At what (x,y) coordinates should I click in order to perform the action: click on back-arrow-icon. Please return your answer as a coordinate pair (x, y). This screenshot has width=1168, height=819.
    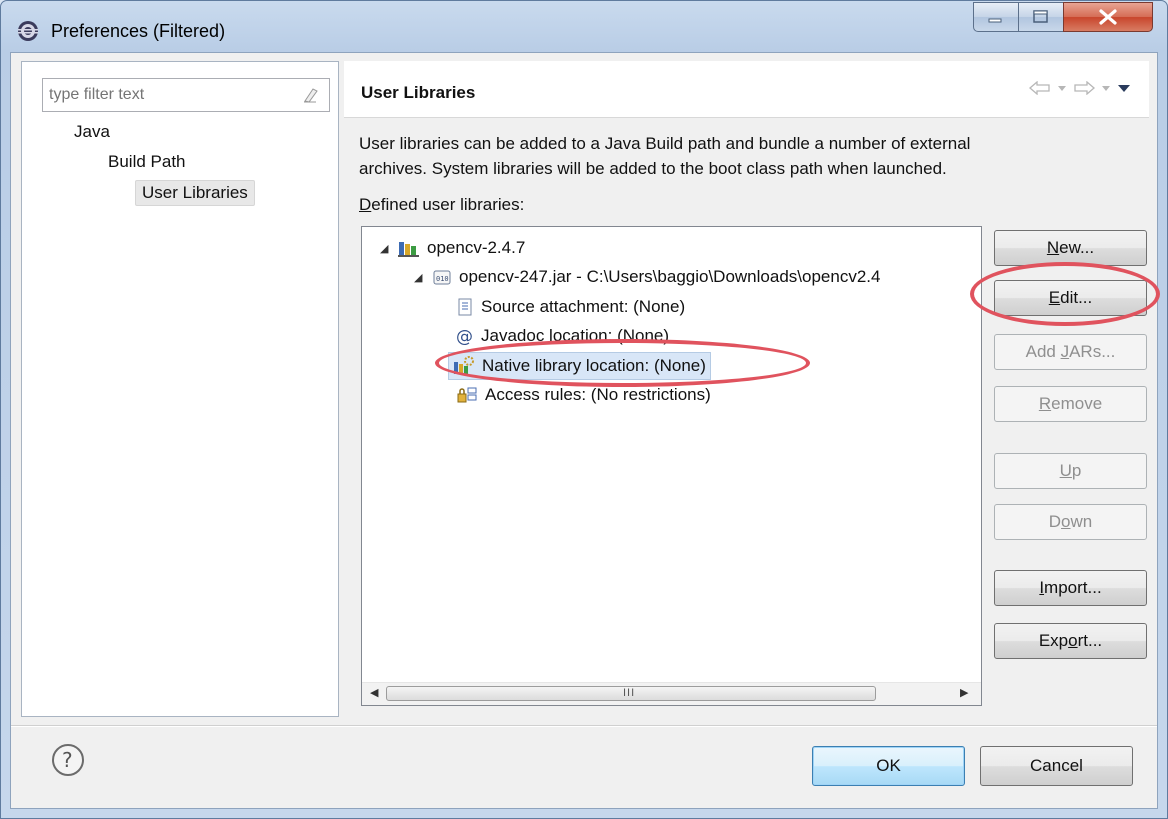
    Looking at the image, I should click on (1040, 88).